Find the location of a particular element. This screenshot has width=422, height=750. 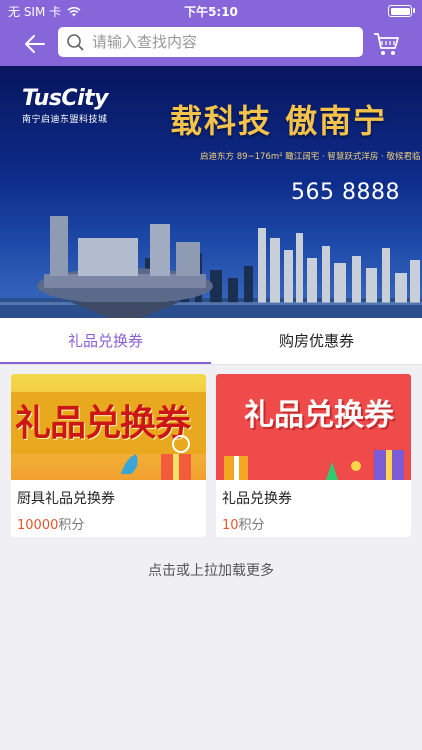

load-more-link: 点击或上拉加载更多 is located at coordinates (211, 570).